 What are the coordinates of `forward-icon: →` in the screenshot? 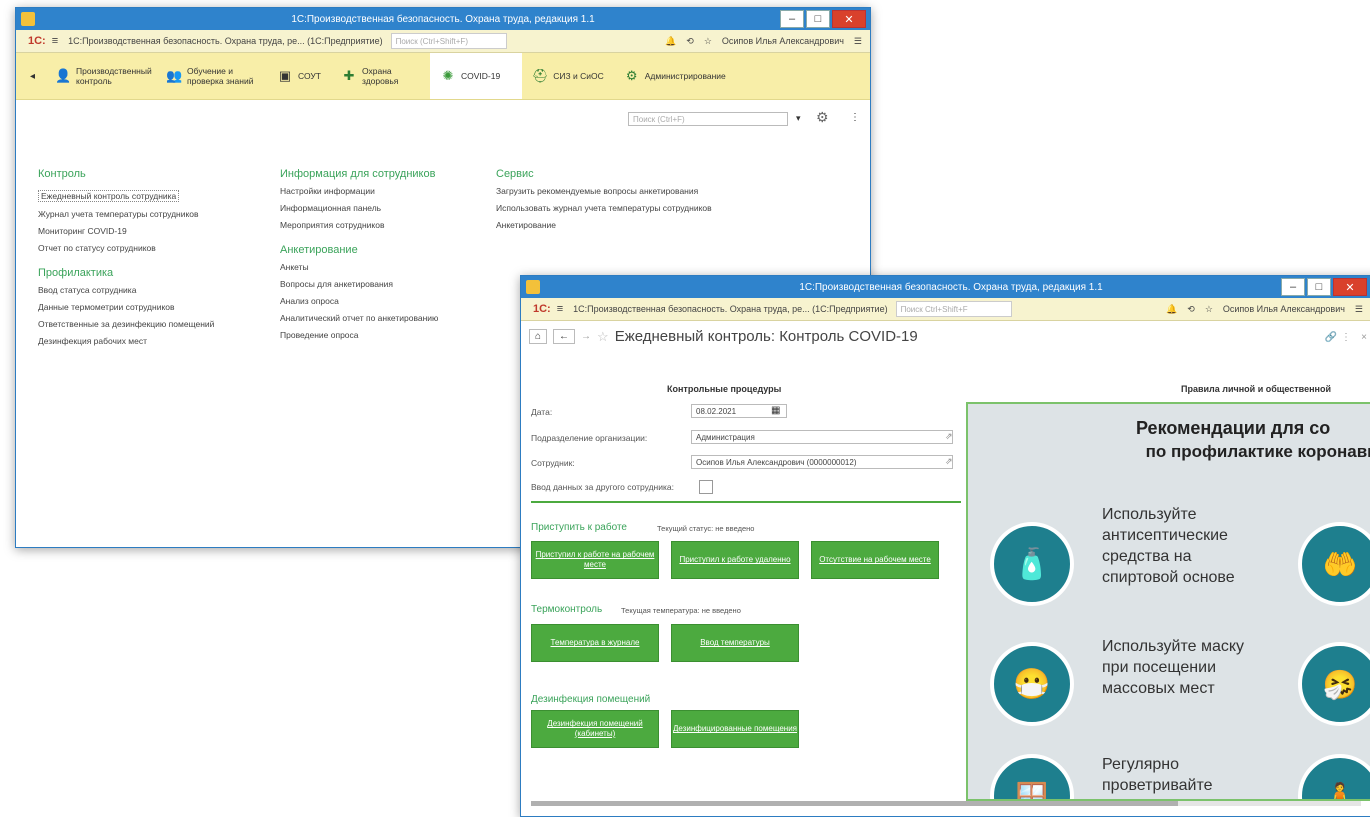 It's located at (586, 336).